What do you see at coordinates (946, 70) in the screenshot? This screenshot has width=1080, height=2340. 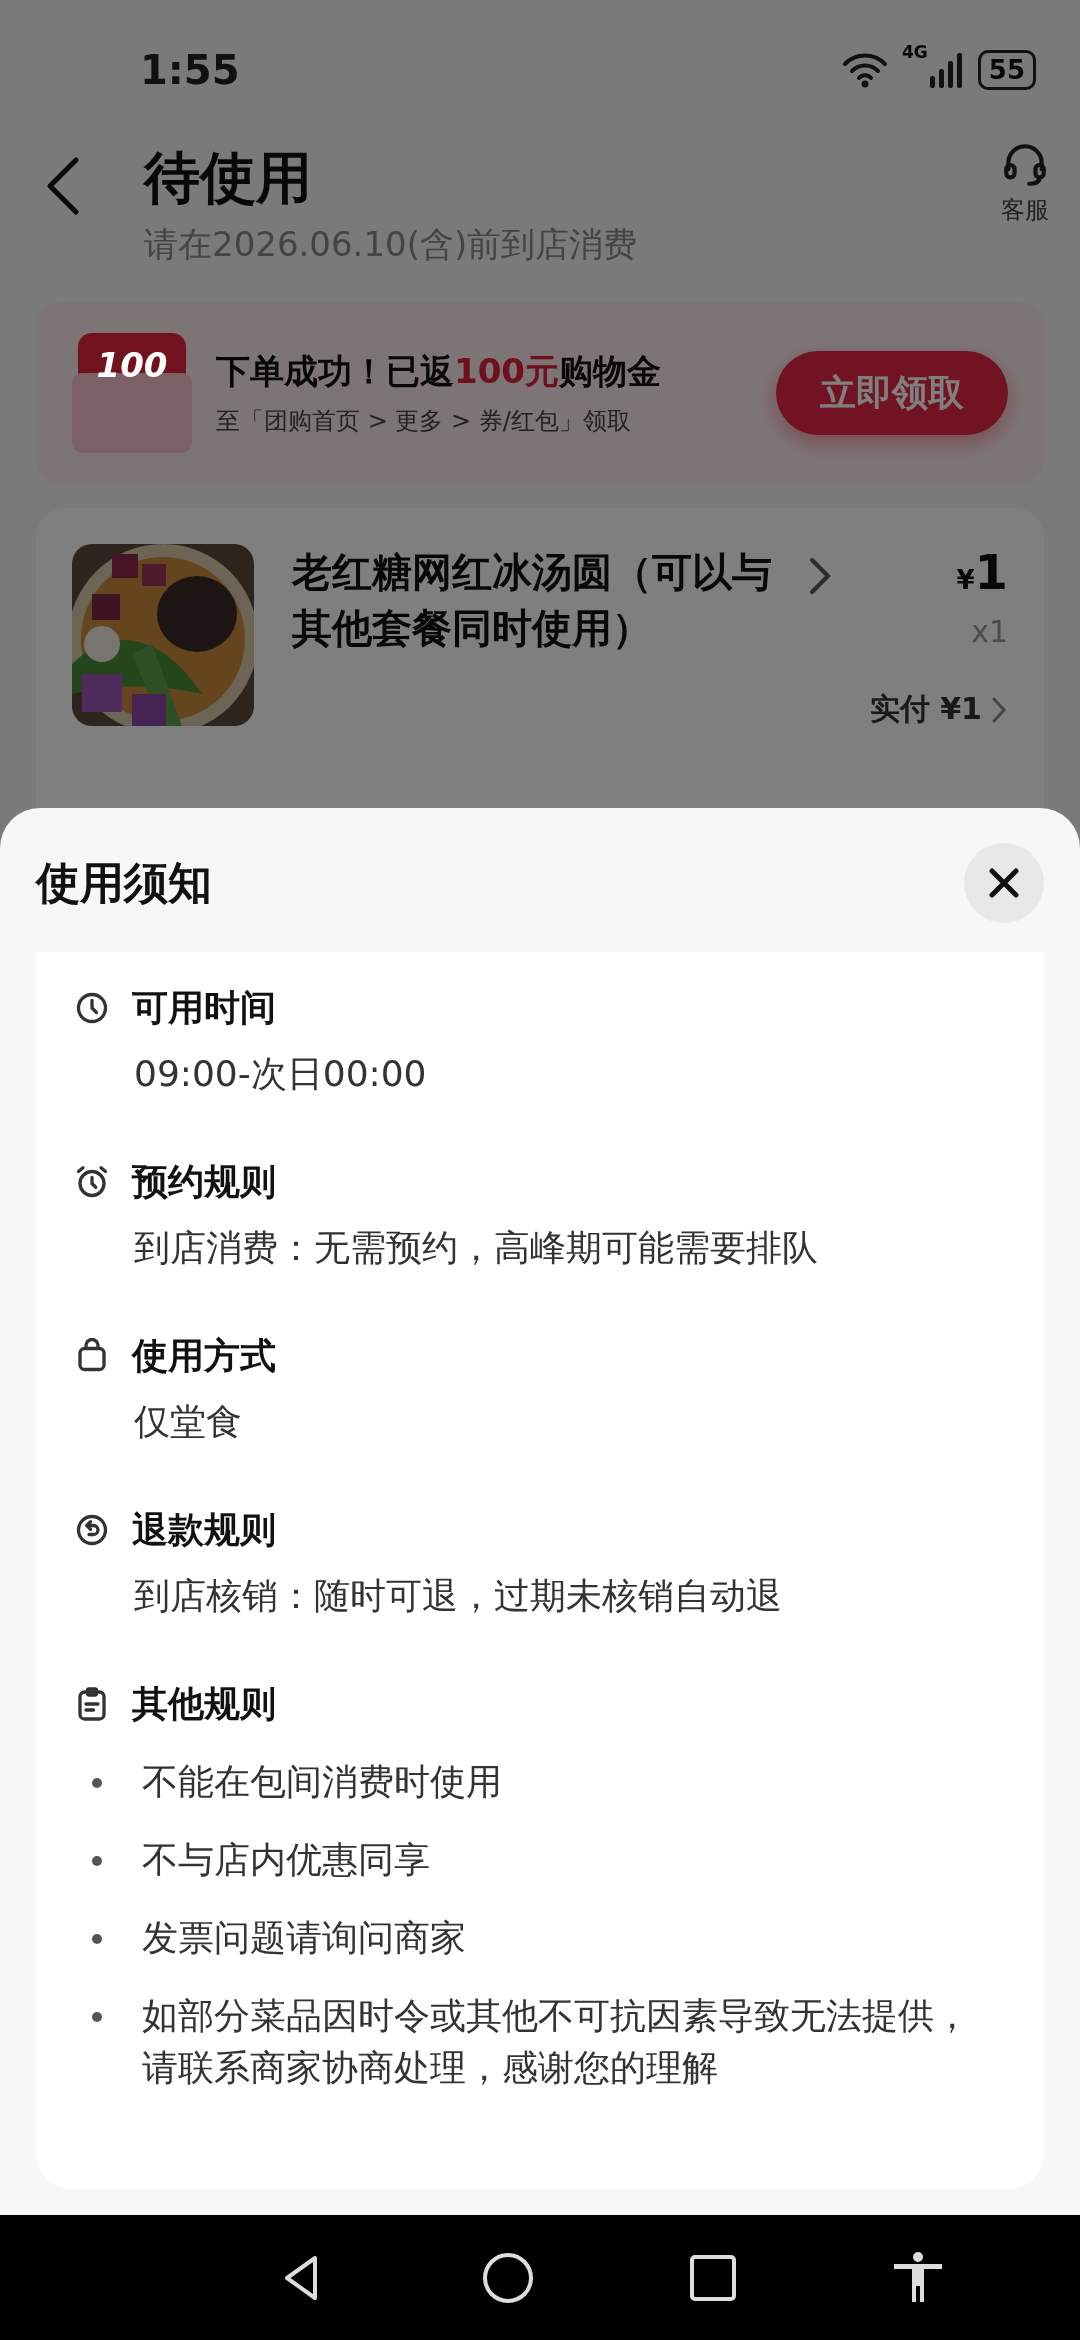 I see `signal-icon` at bounding box center [946, 70].